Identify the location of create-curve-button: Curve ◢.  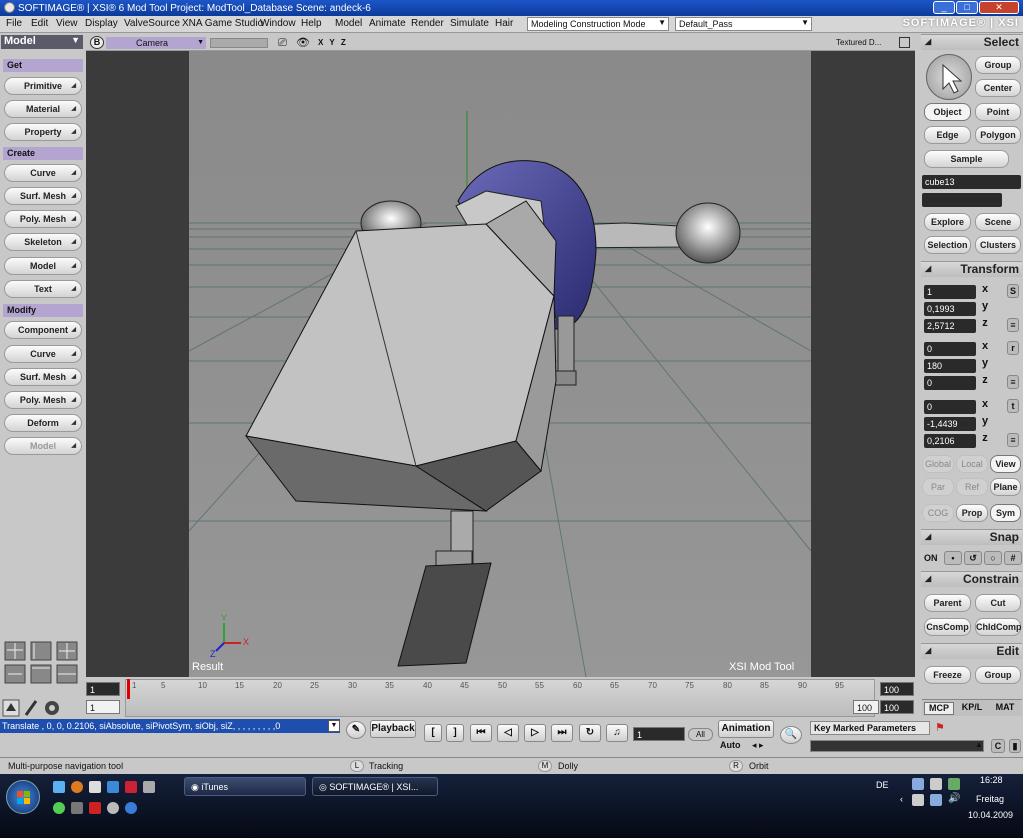
(43, 173).